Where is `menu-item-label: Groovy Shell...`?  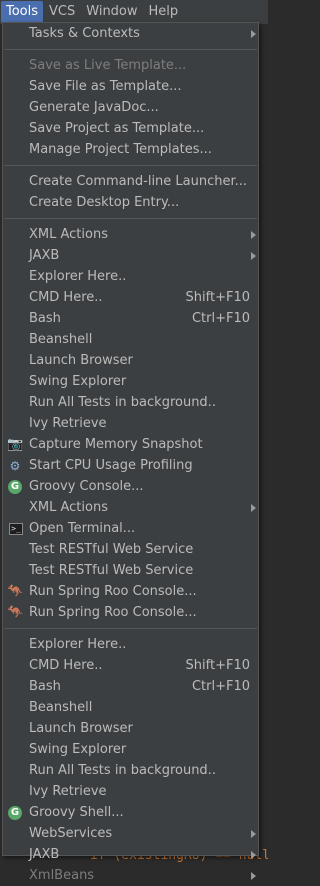
menu-item-label: Groovy Shell... is located at coordinates (76, 812).